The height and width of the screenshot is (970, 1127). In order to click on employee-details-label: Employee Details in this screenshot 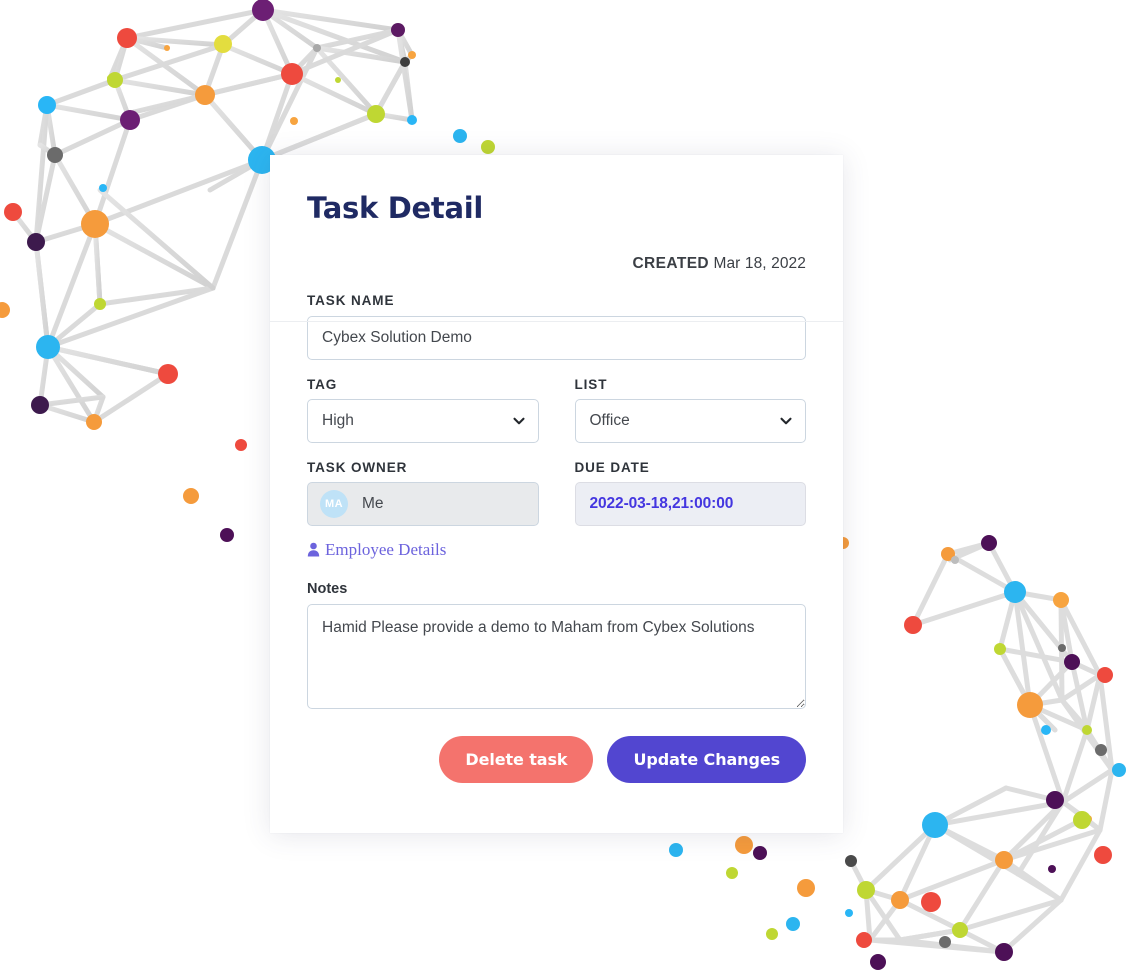, I will do `click(386, 549)`.